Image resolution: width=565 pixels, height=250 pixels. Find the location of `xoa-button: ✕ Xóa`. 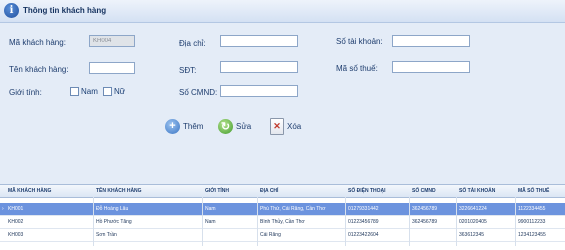

xoa-button: ✕ Xóa is located at coordinates (285, 126).